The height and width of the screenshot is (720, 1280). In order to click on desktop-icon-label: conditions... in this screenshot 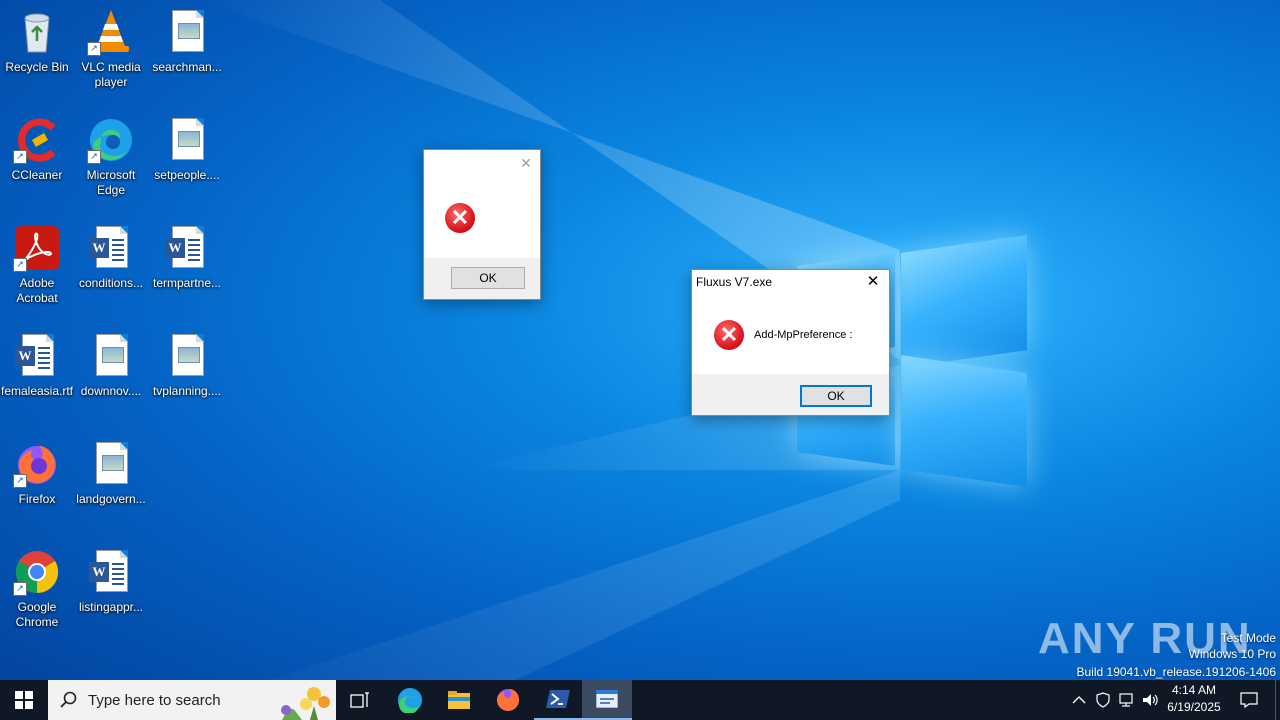, I will do `click(111, 283)`.